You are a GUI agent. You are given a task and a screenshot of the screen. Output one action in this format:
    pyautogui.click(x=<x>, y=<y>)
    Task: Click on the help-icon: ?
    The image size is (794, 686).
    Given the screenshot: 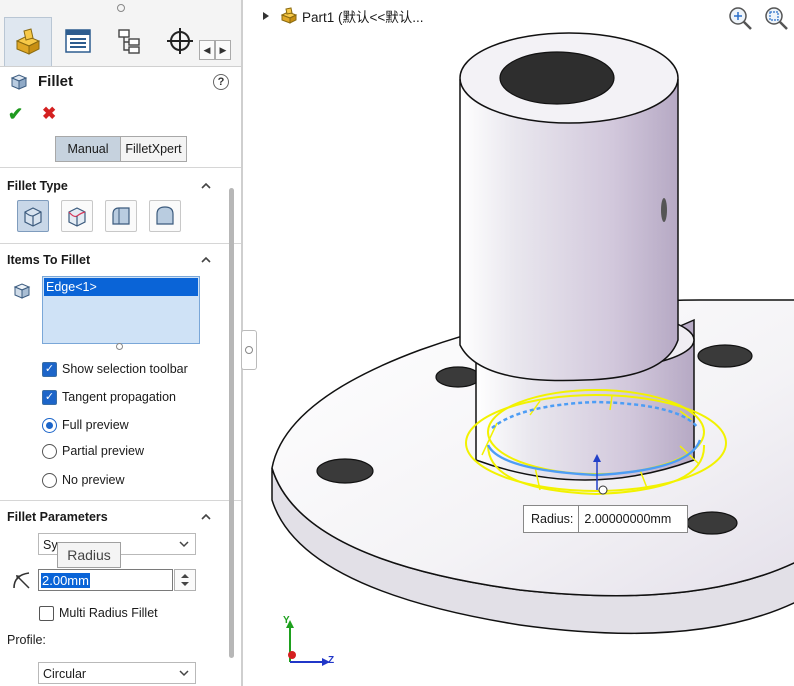 What is the action you would take?
    pyautogui.click(x=221, y=82)
    